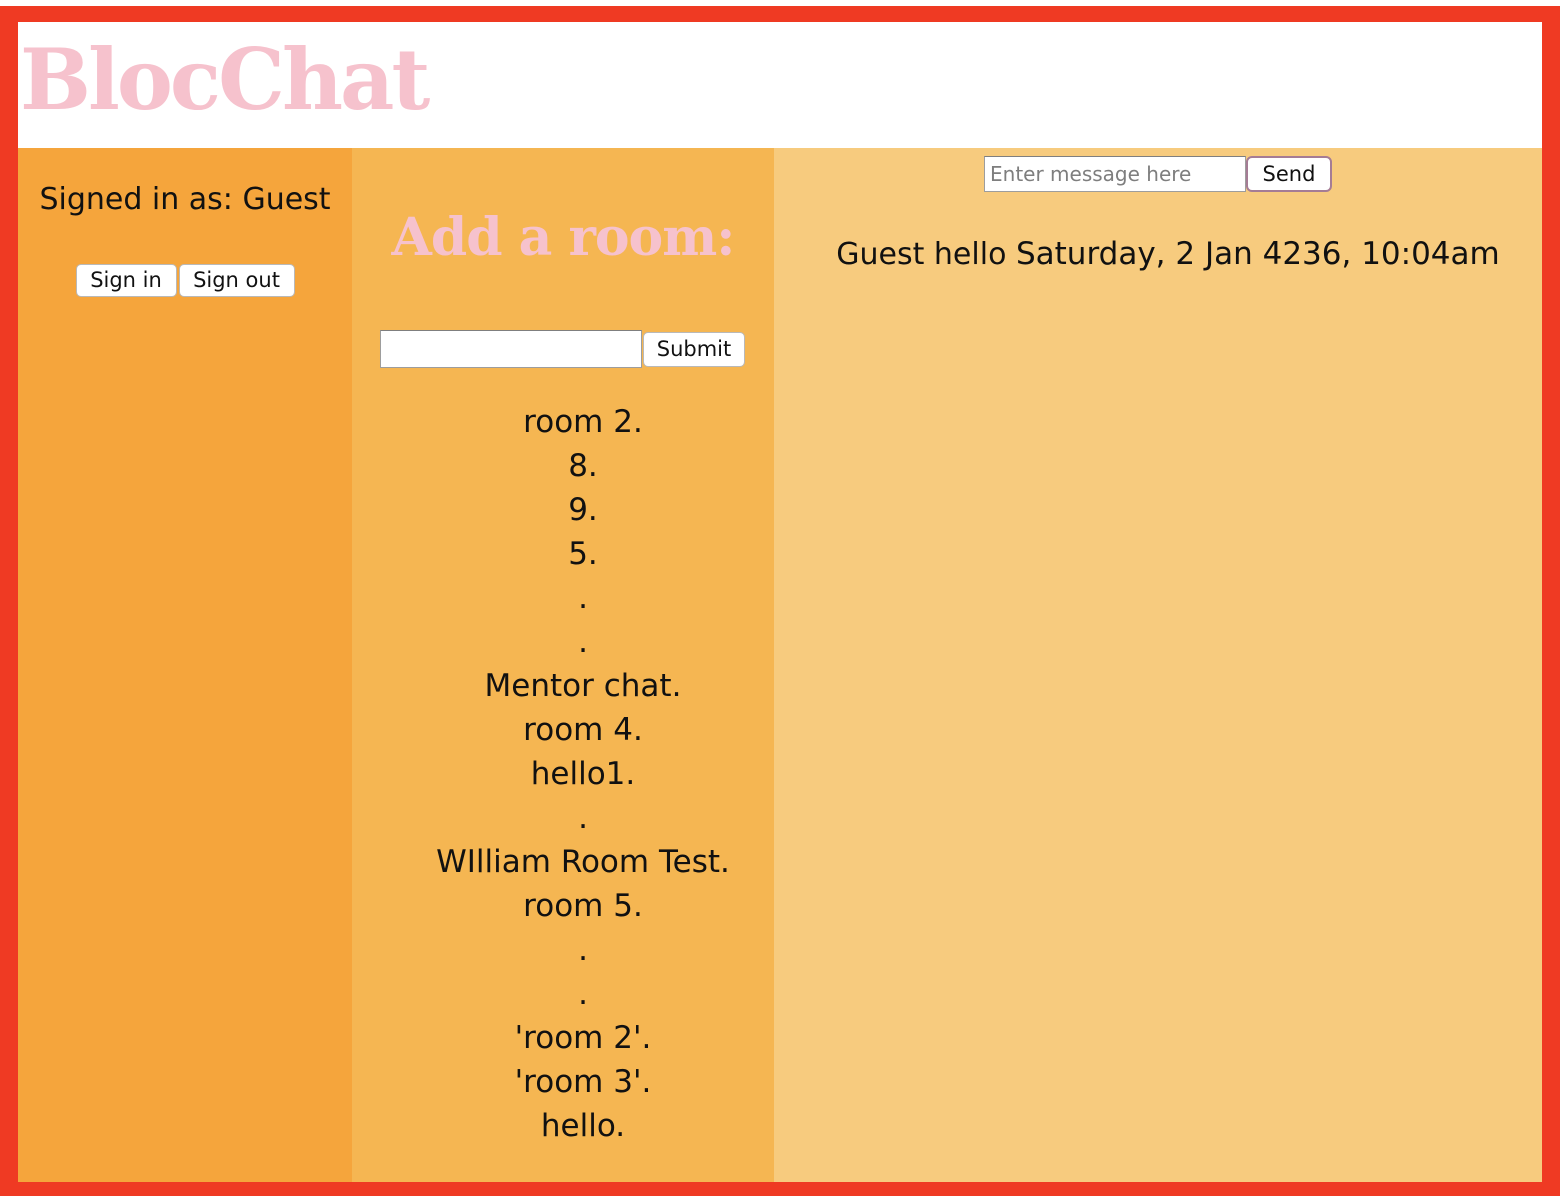  What do you see at coordinates (970, 254) in the screenshot?
I see `message-content: hello` at bounding box center [970, 254].